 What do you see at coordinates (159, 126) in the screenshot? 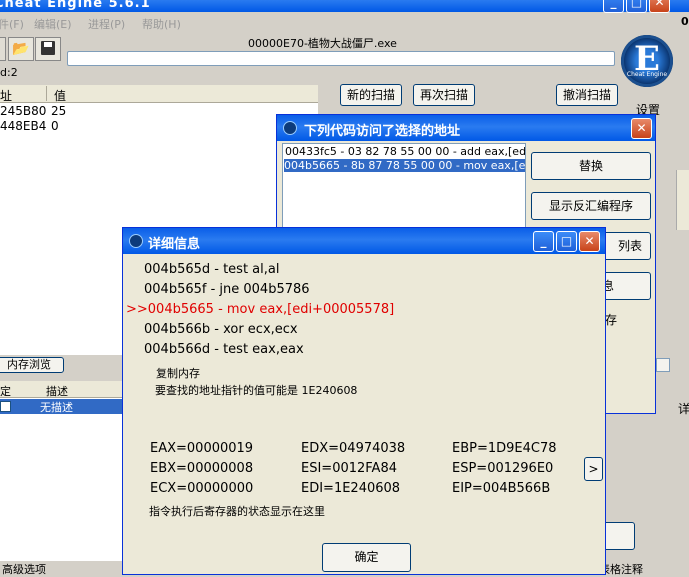
I see `table-row: 448EB4 0` at bounding box center [159, 126].